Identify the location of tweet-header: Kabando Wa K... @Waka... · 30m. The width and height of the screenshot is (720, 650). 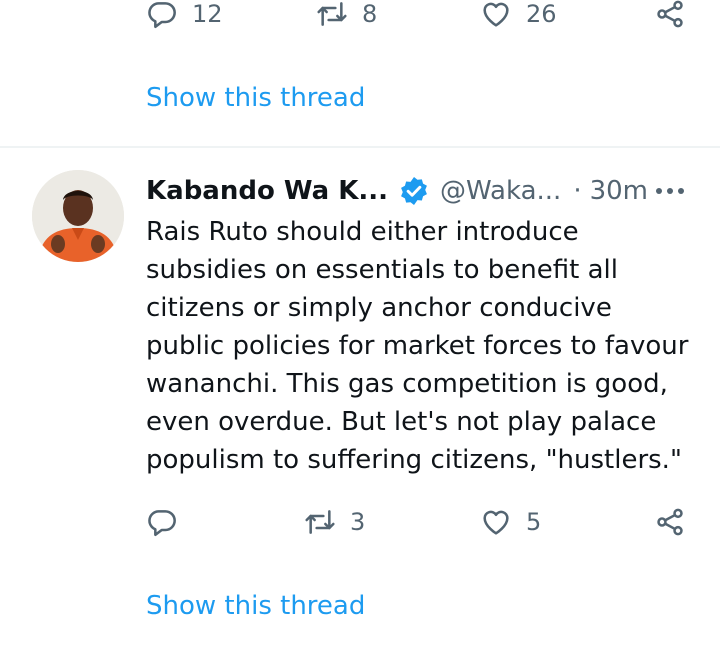
(397, 191).